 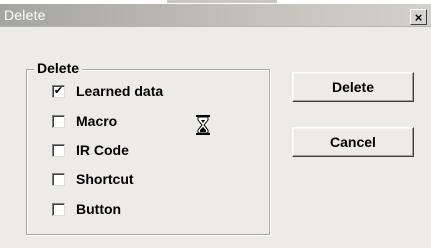 I want to click on learned-data-checkbox: ✔, so click(x=58, y=91).